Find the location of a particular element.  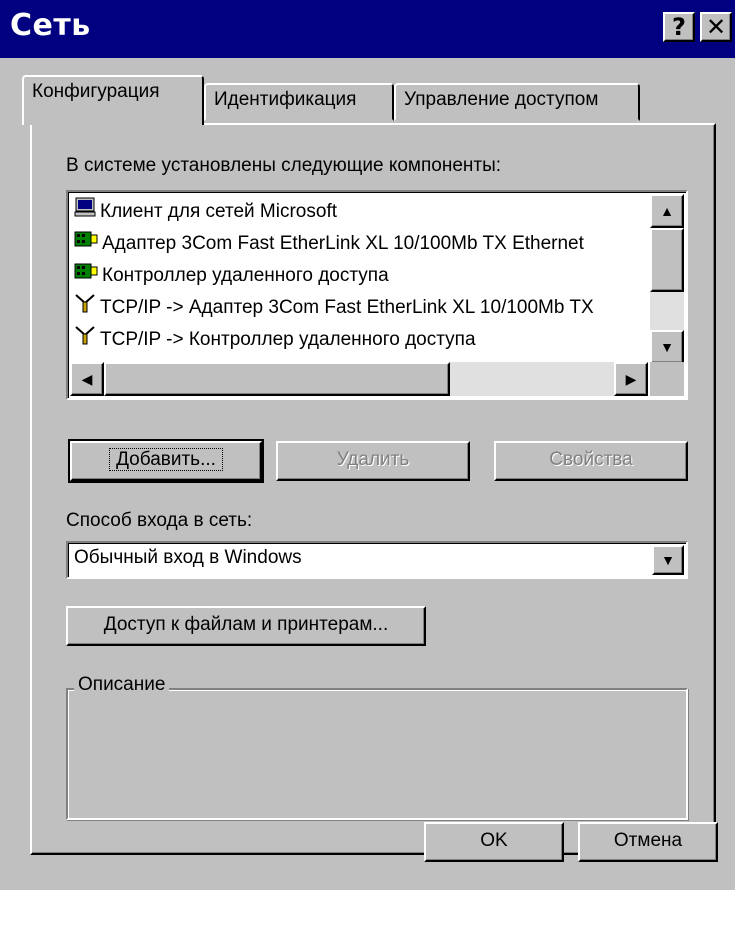

vertical-scroll-thumb is located at coordinates (667, 260).